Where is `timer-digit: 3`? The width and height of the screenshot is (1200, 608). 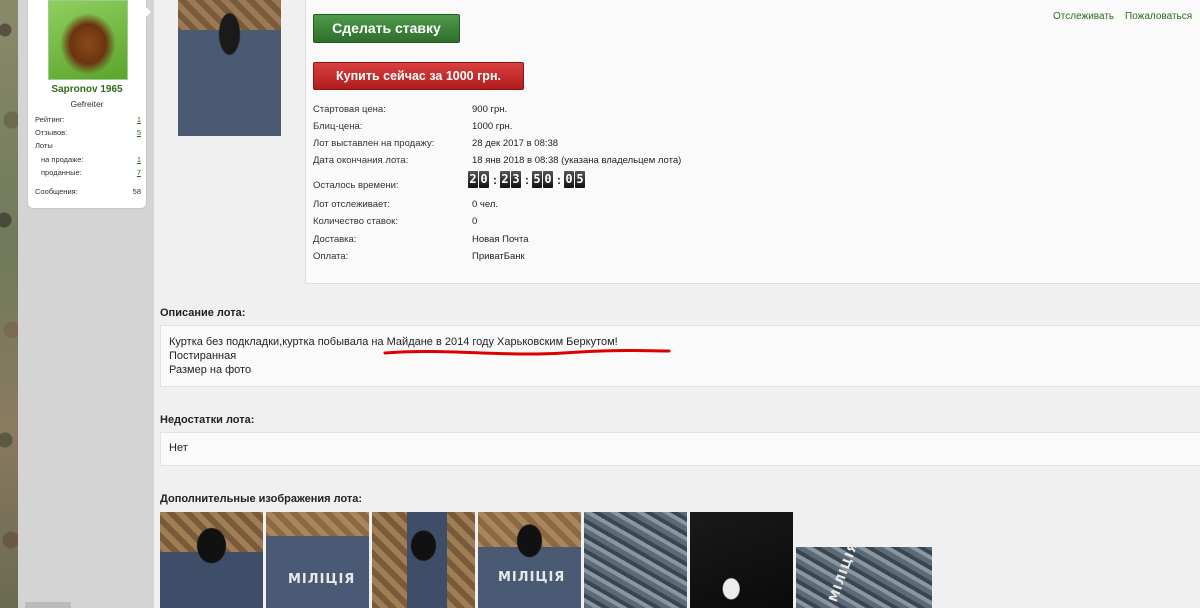
timer-digit: 3 is located at coordinates (516, 179).